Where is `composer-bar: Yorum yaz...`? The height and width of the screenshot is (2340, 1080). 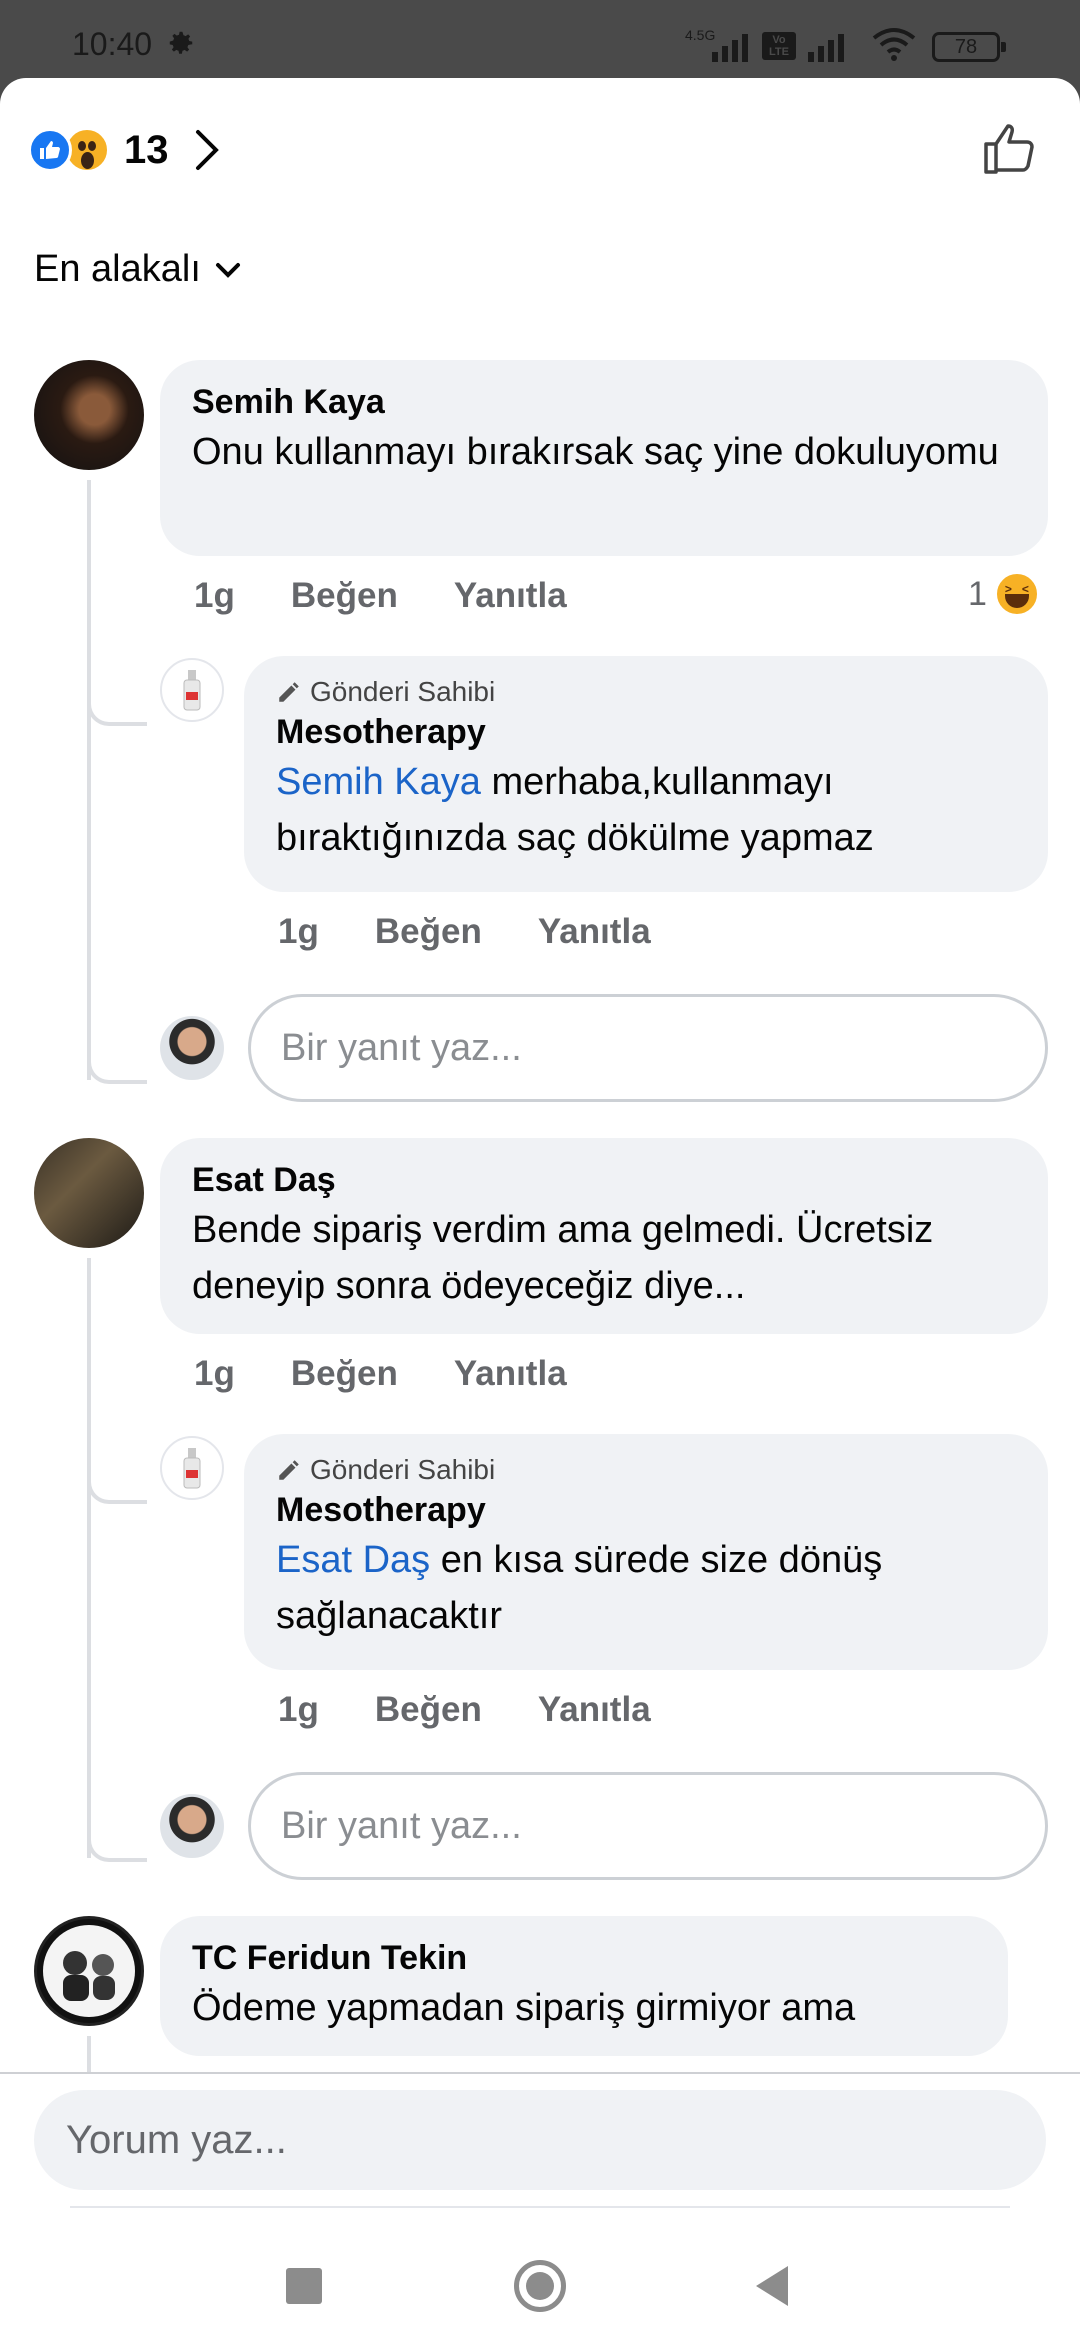
composer-bar: Yorum yaz... is located at coordinates (540, 2206).